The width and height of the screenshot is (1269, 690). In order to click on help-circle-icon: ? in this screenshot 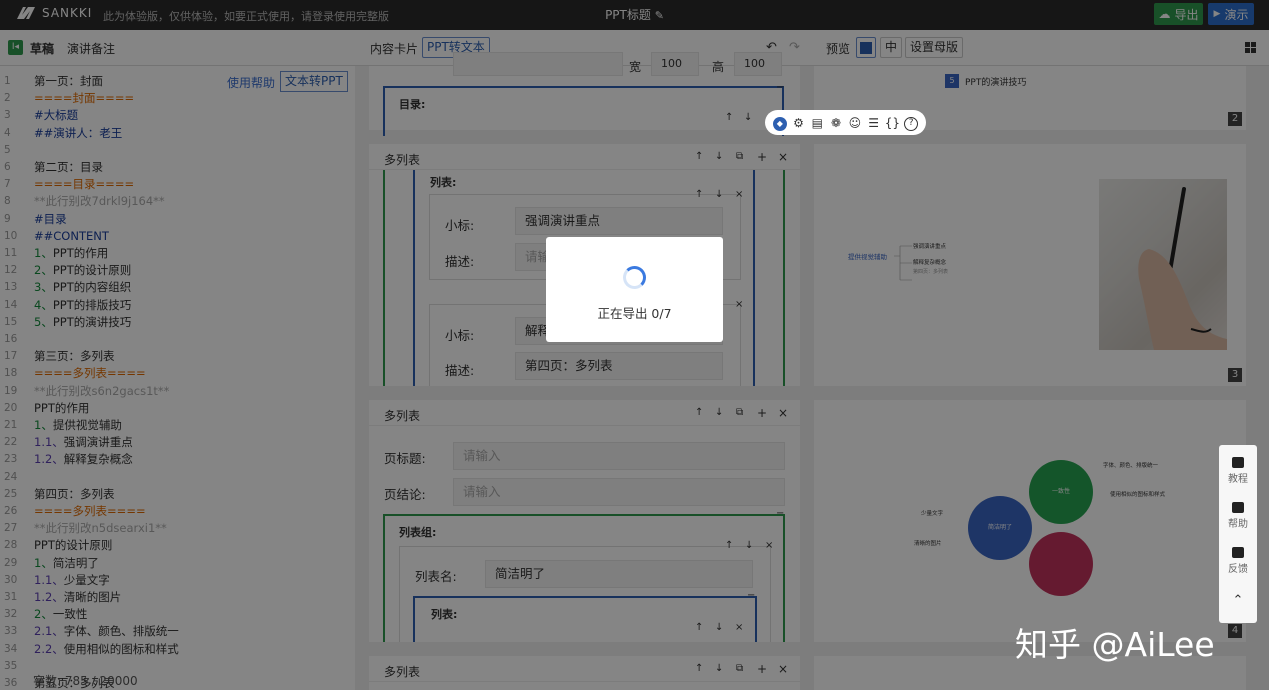, I will do `click(911, 122)`.